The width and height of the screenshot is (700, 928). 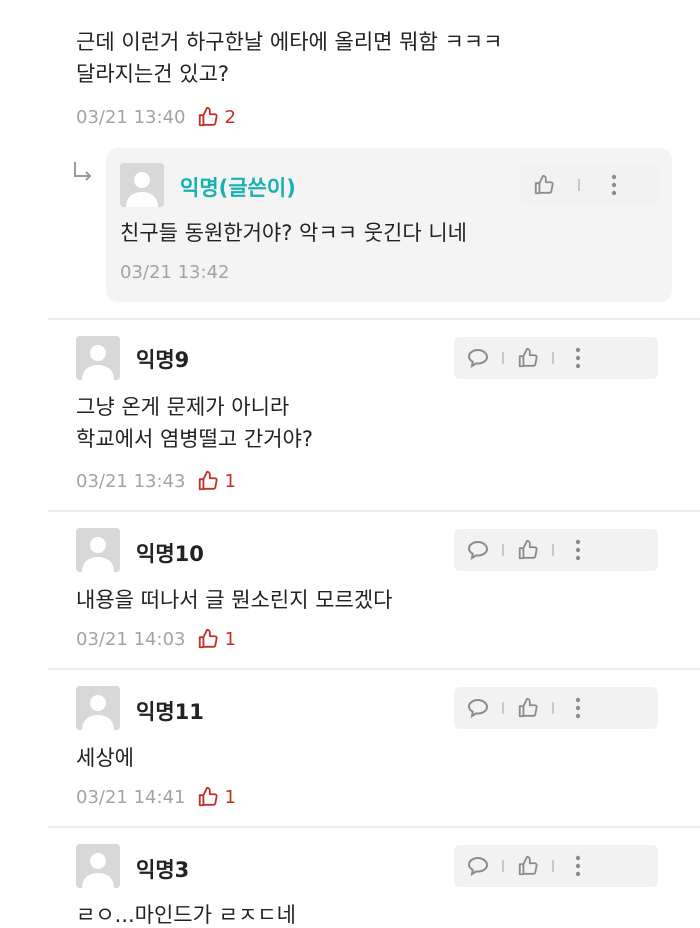 I want to click on comment-time: 03/21 14:41, so click(x=131, y=797).